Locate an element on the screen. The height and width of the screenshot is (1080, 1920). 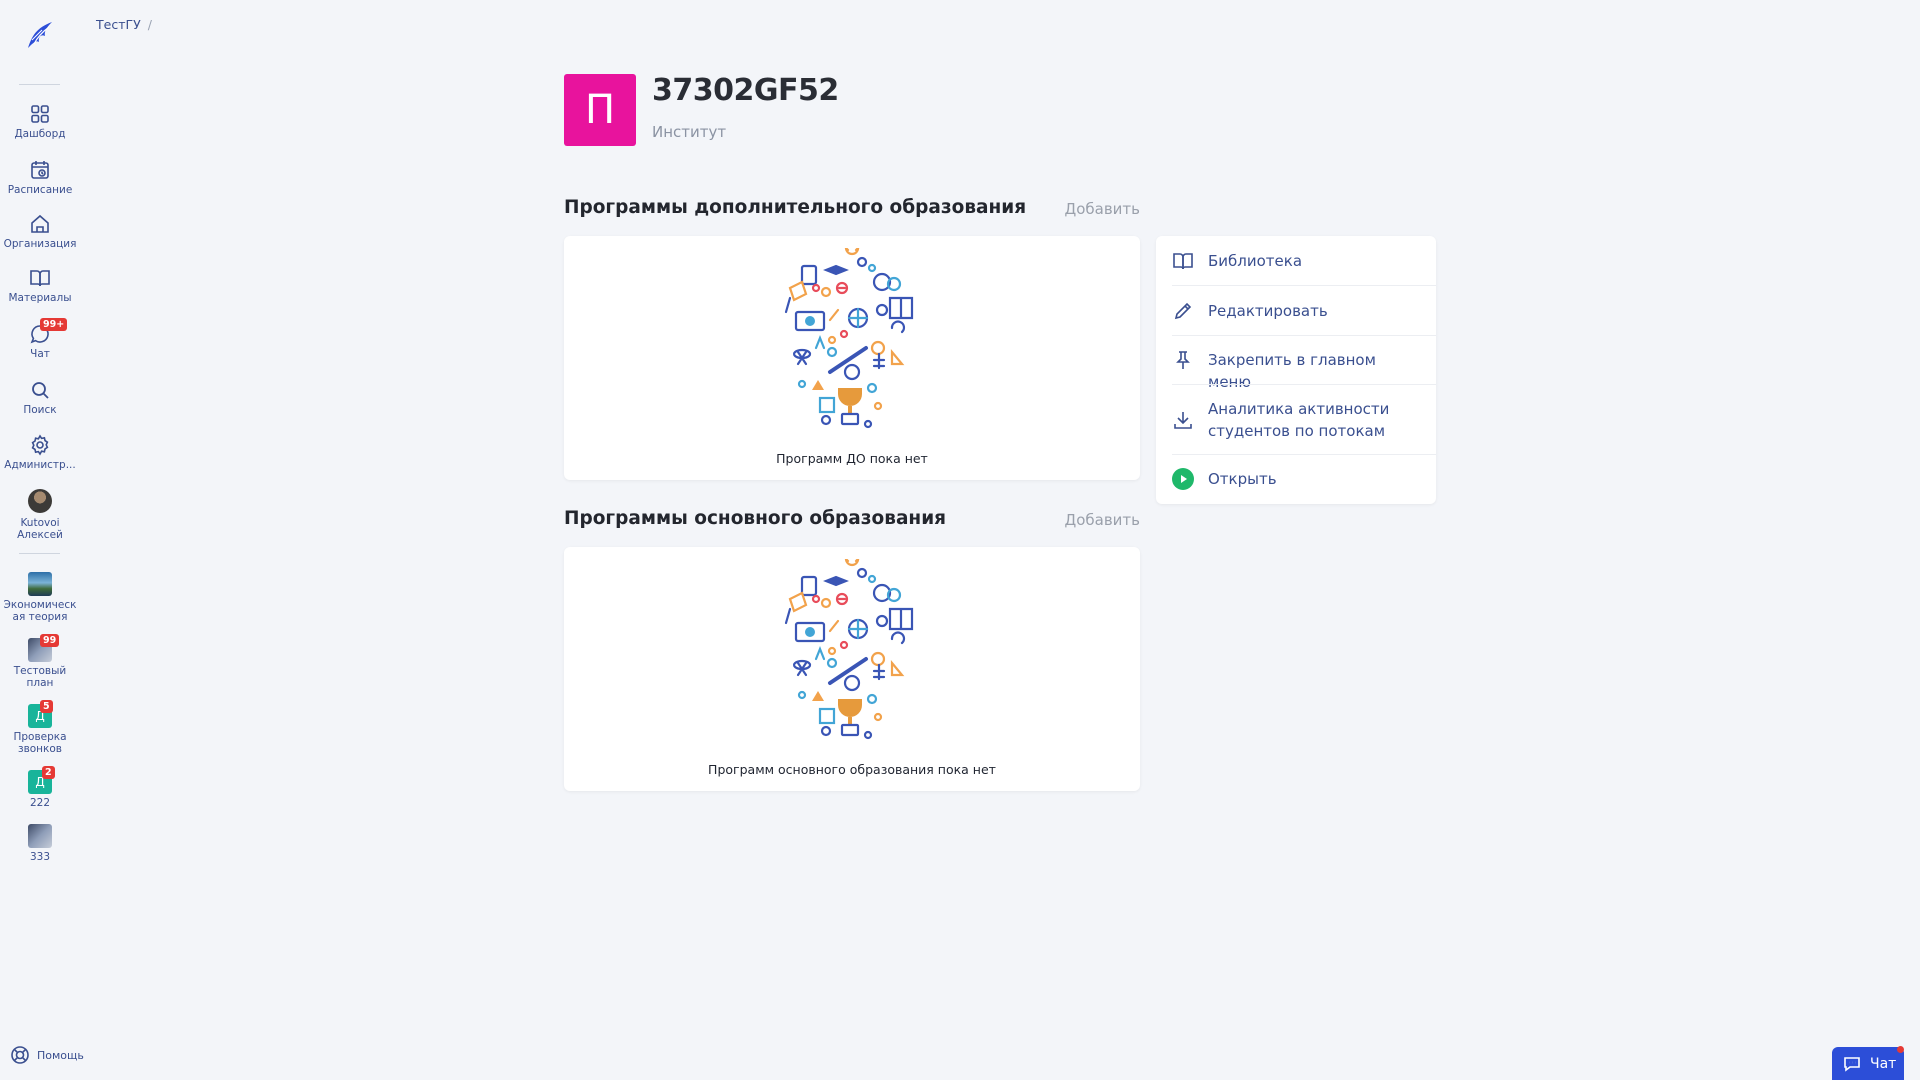
course-333: 333 is located at coordinates (40, 843).